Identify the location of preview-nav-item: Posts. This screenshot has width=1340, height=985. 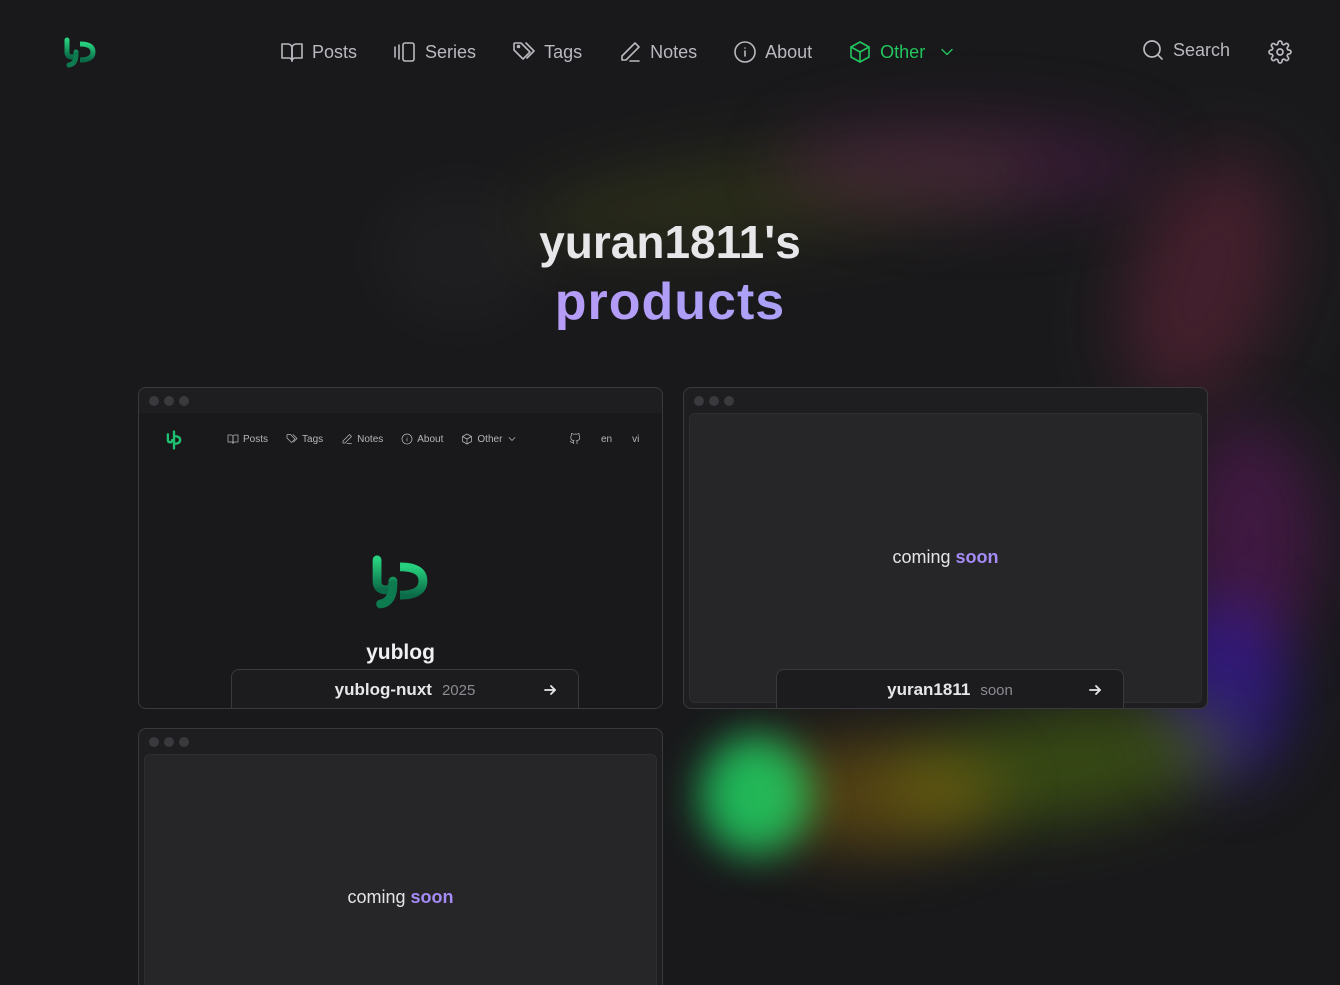
(247, 439).